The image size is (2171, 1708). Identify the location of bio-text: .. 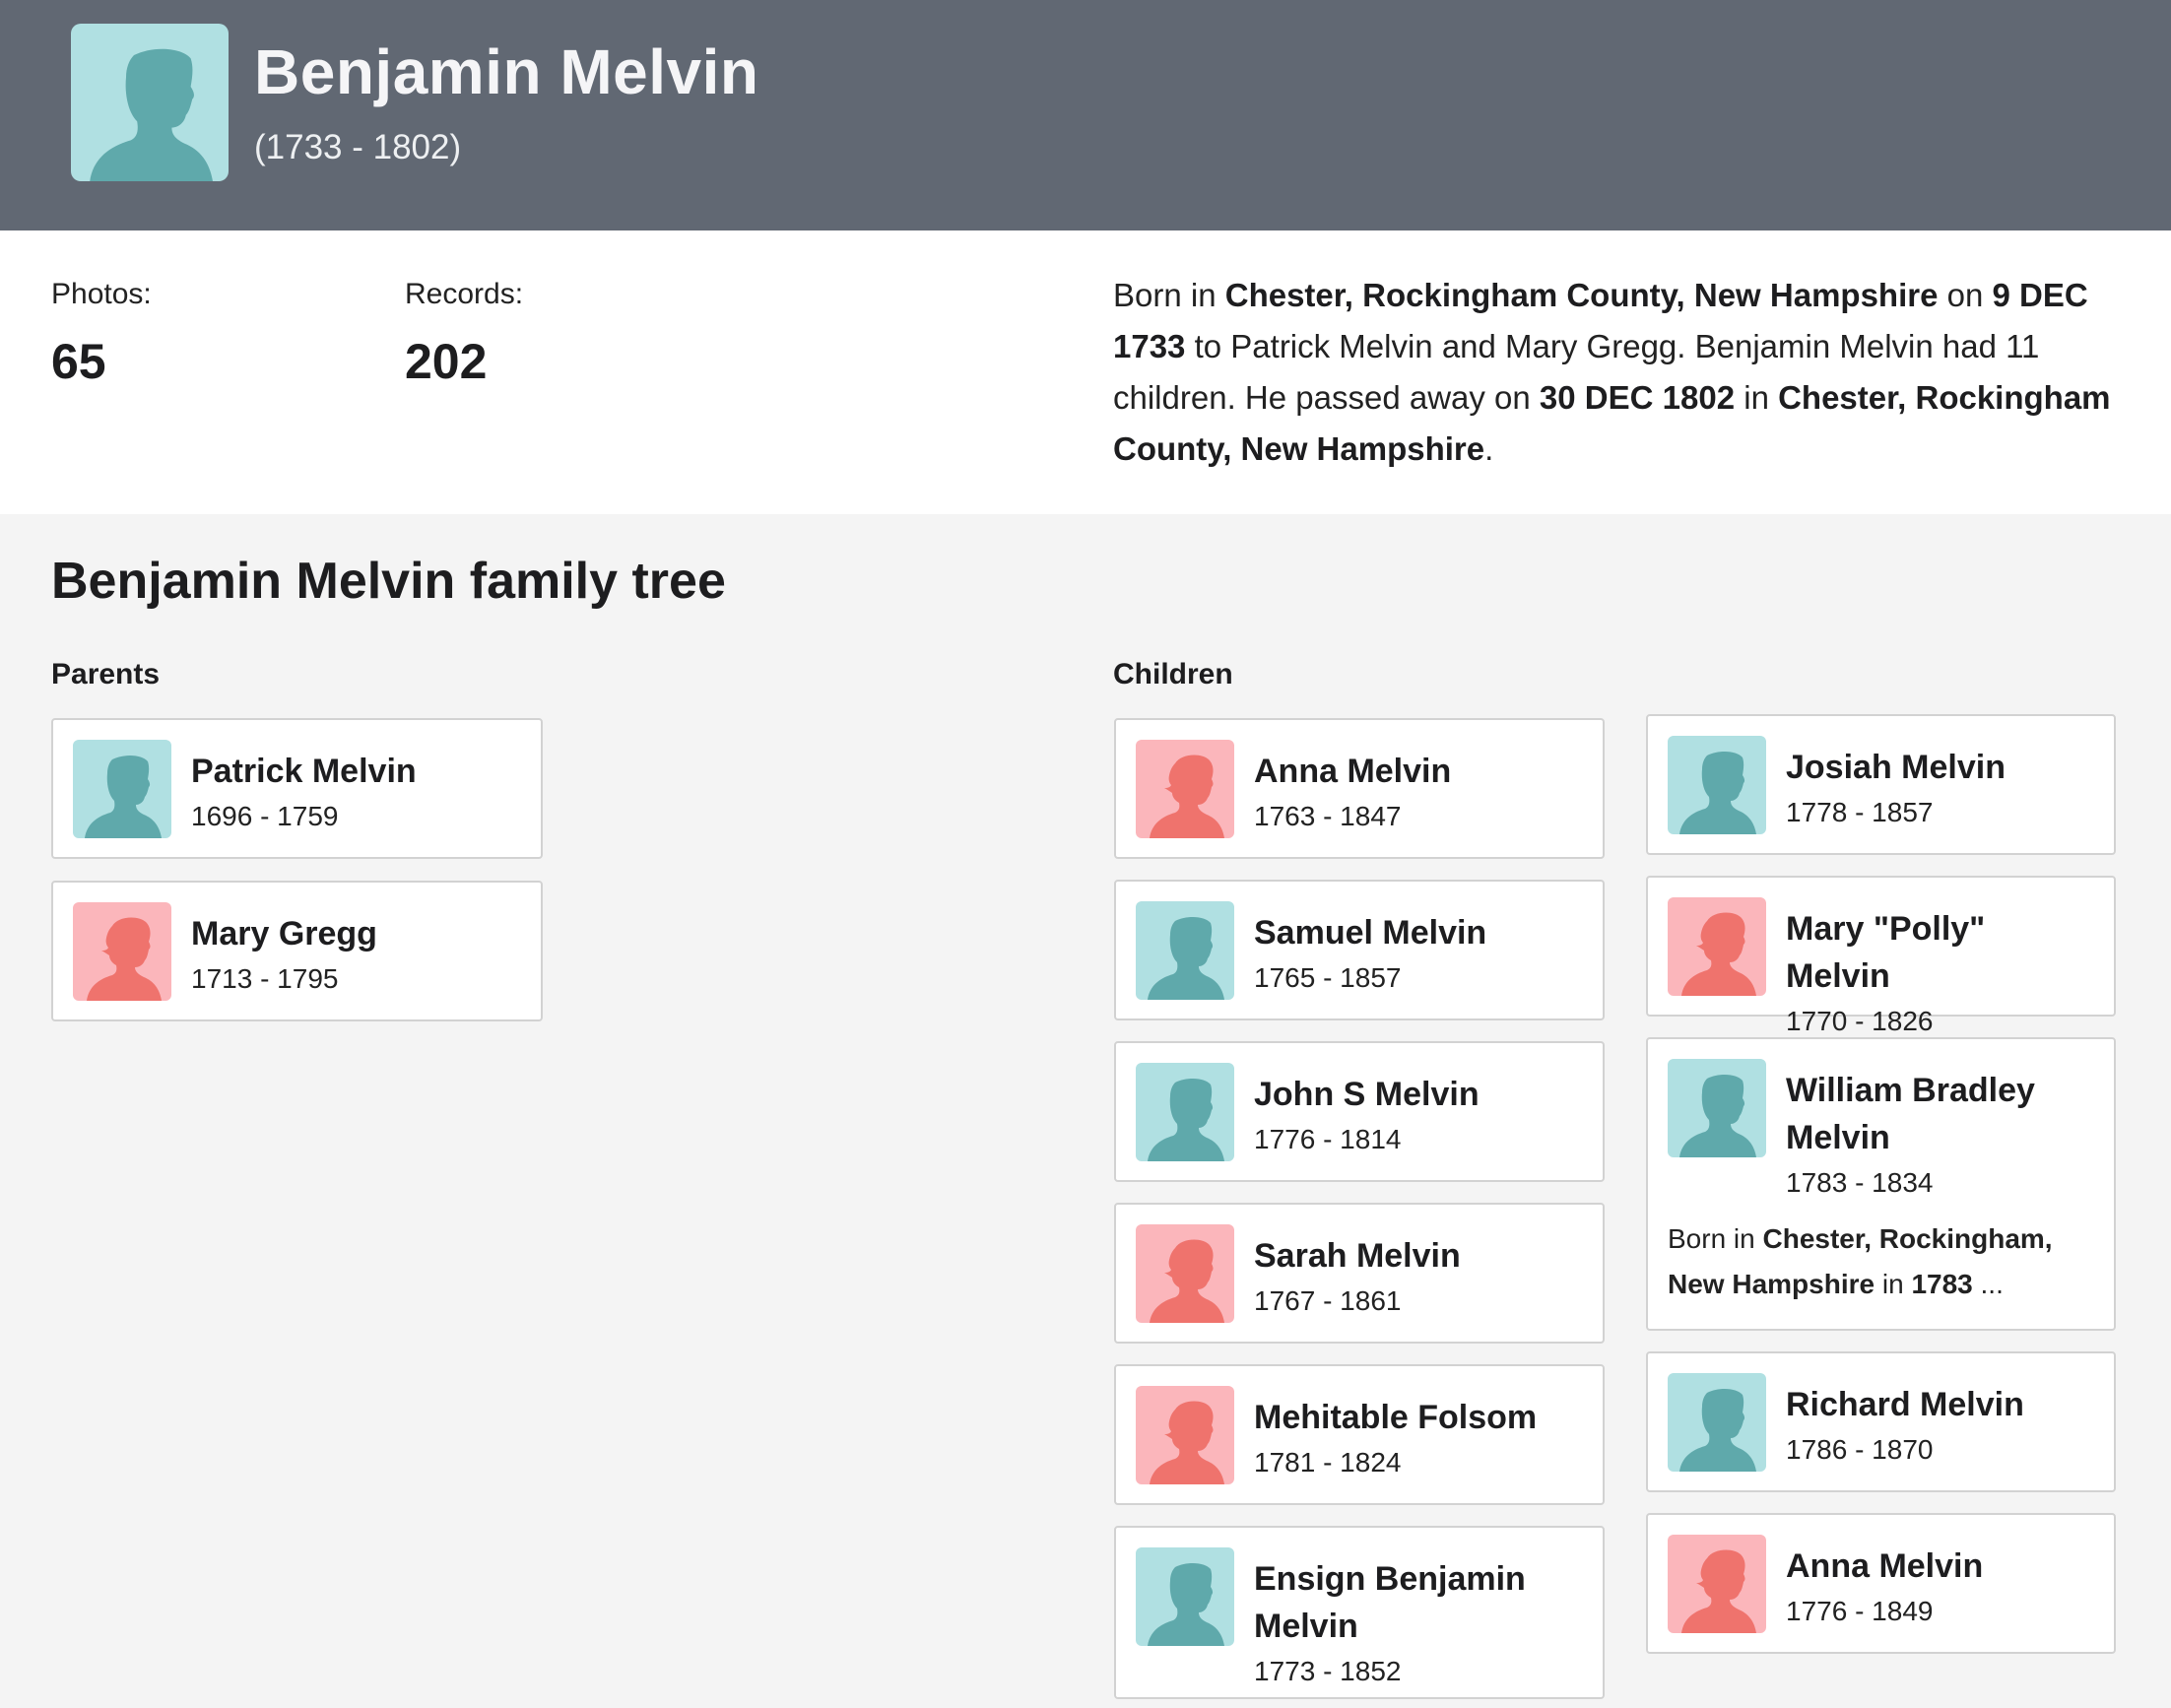
(1489, 448).